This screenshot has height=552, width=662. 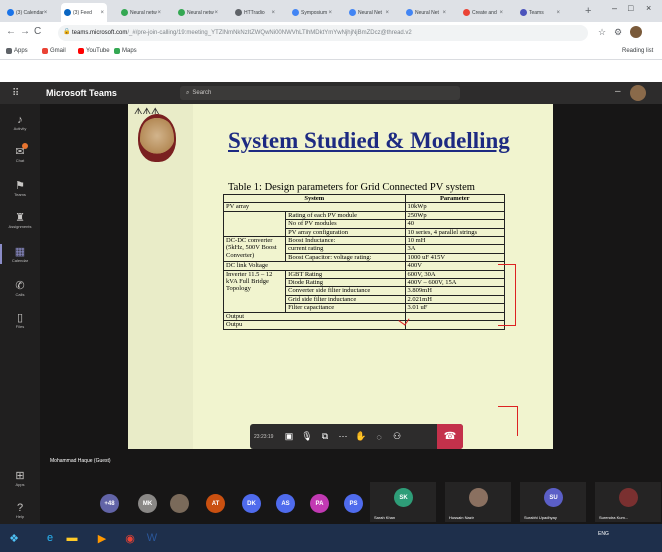 What do you see at coordinates (20, 510) in the screenshot?
I see `rail-item-help: ? Help` at bounding box center [20, 510].